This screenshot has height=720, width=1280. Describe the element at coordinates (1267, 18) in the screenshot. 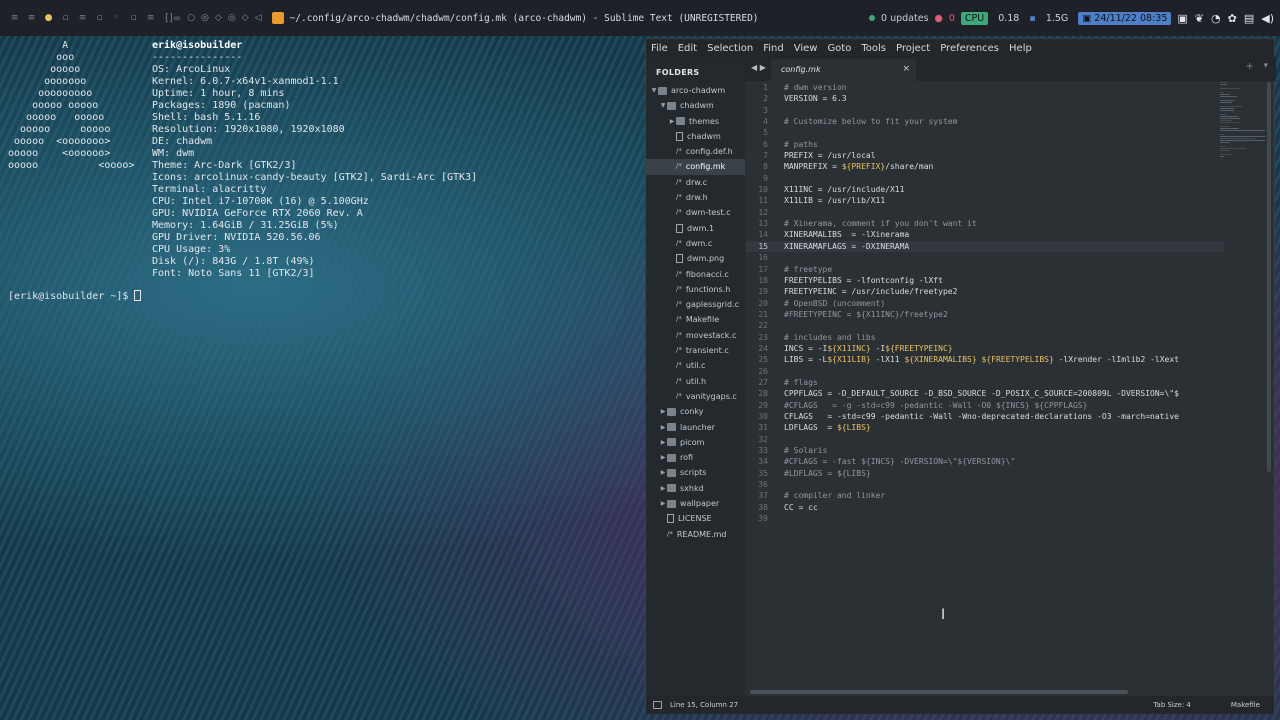

I see `volume-icon: ◀)` at that location.